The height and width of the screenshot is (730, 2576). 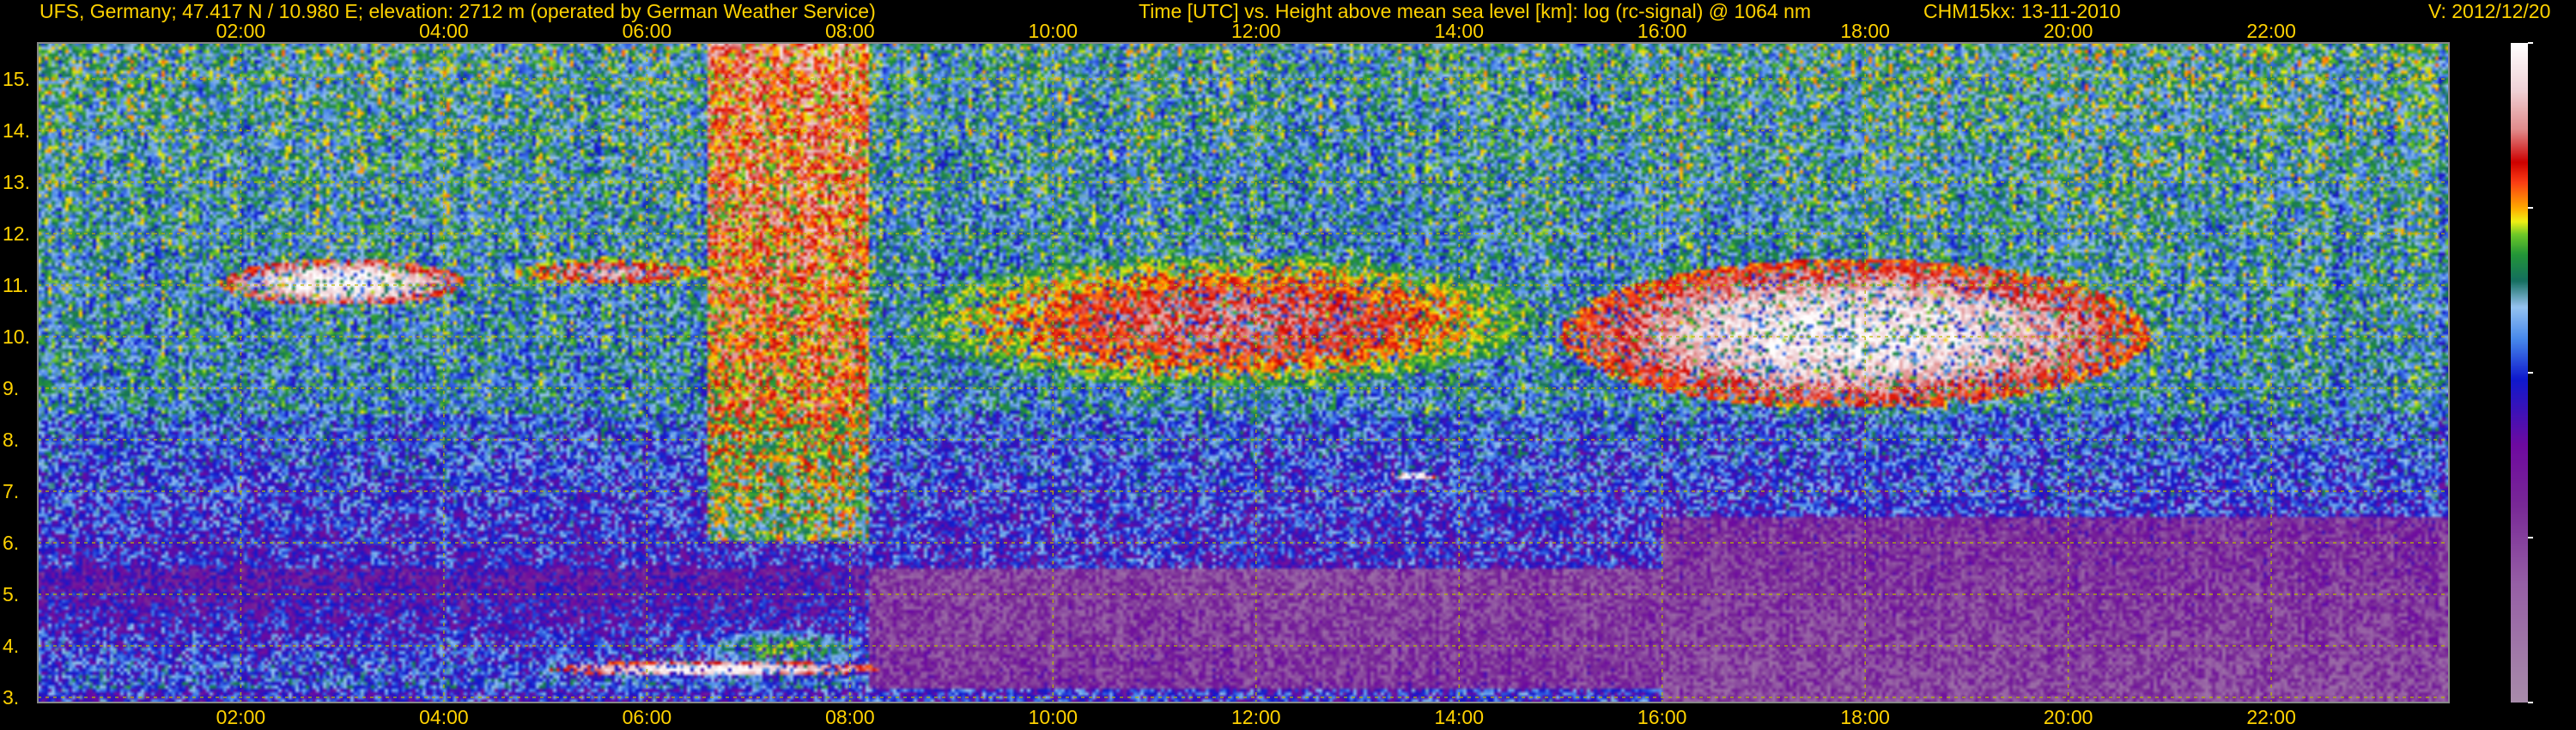 What do you see at coordinates (11, 646) in the screenshot?
I see `y-tick-label: 4.` at bounding box center [11, 646].